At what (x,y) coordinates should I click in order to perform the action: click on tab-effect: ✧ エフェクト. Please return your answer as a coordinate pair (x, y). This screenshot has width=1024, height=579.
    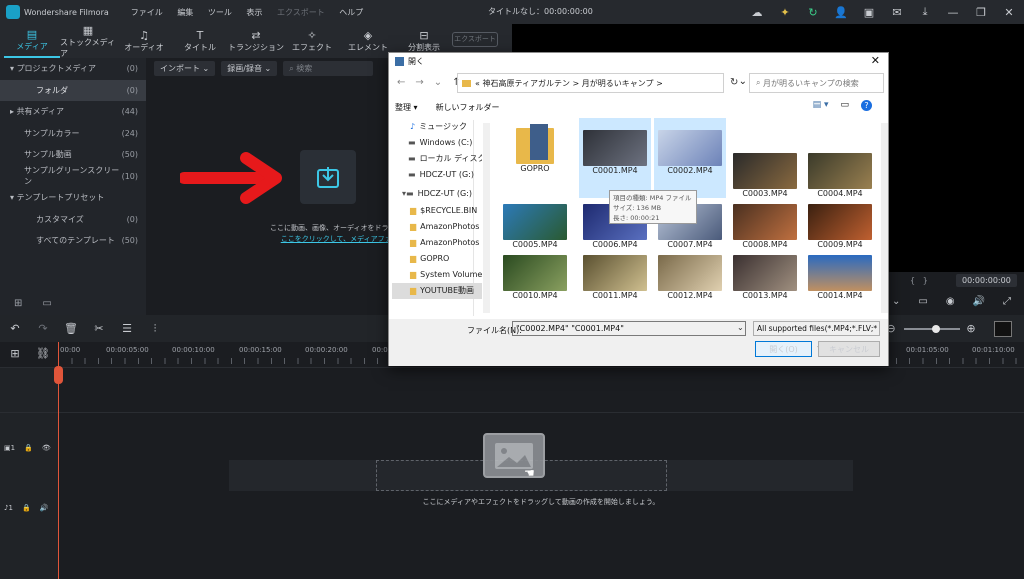
    Looking at the image, I should click on (312, 41).